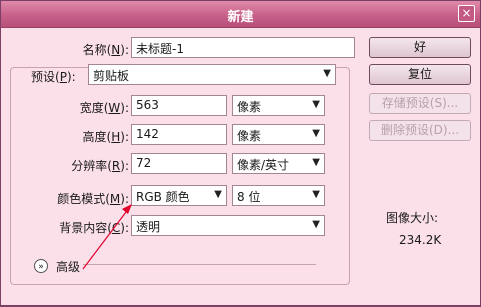 Image resolution: width=481 pixels, height=307 pixels. I want to click on resolution-label-pre: 分辨率(, so click(91, 166).